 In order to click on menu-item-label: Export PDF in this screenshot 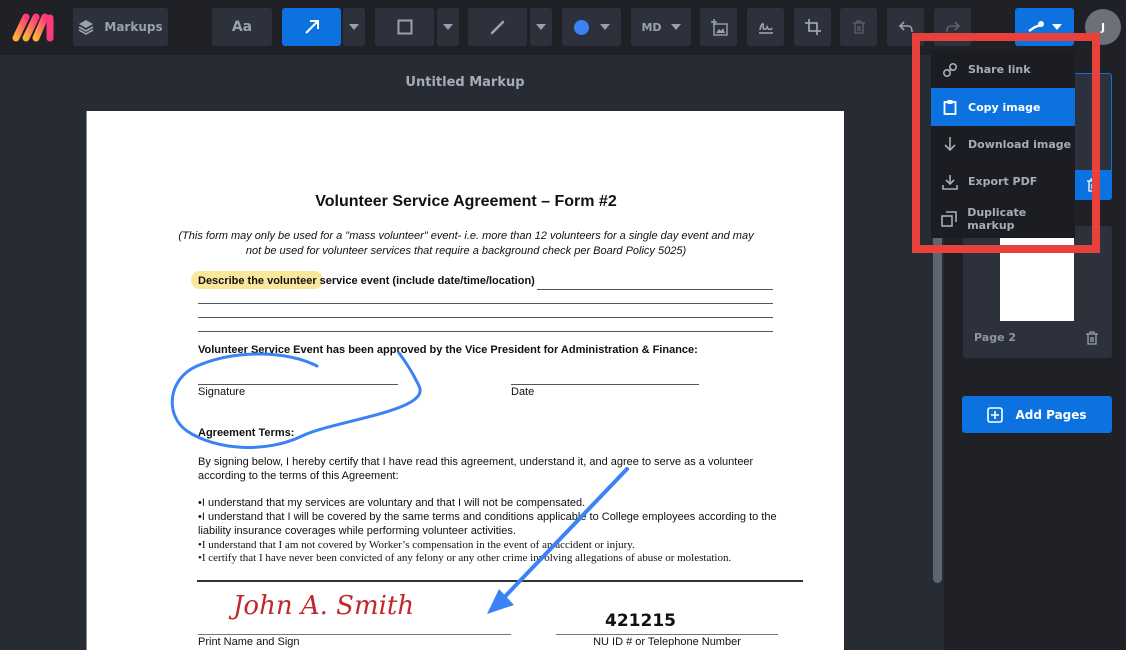, I will do `click(1003, 182)`.